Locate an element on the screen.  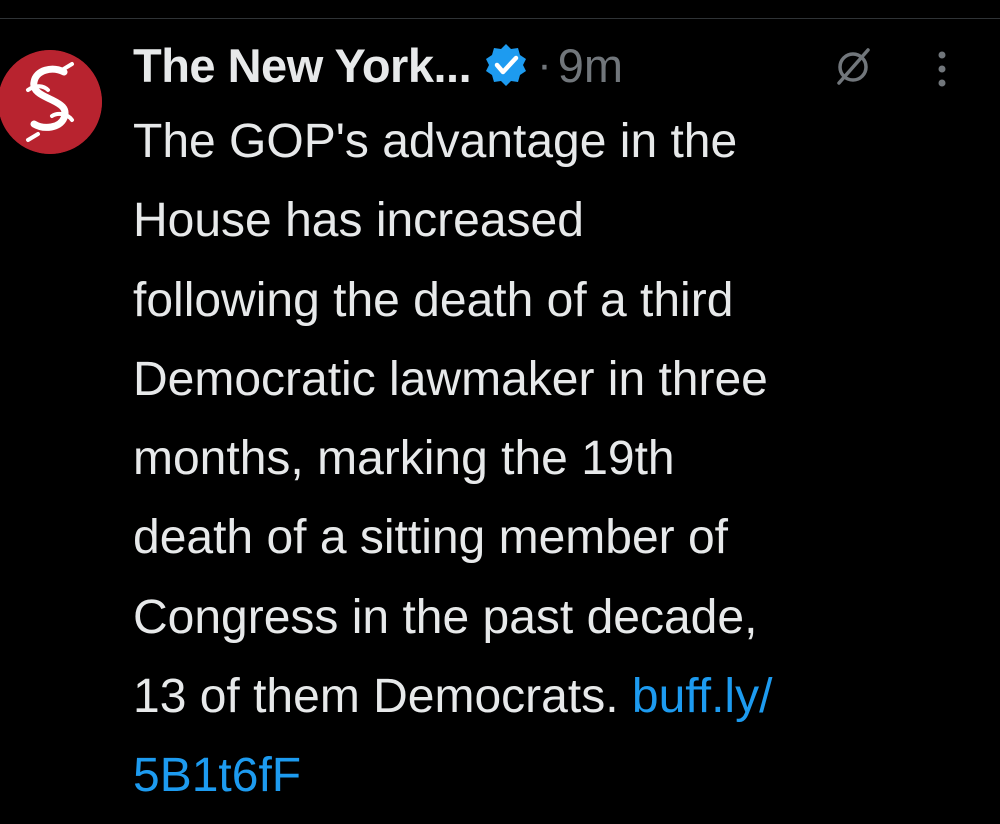
tweet-text-line: The GOP's advantage in the is located at coordinates (435, 141).